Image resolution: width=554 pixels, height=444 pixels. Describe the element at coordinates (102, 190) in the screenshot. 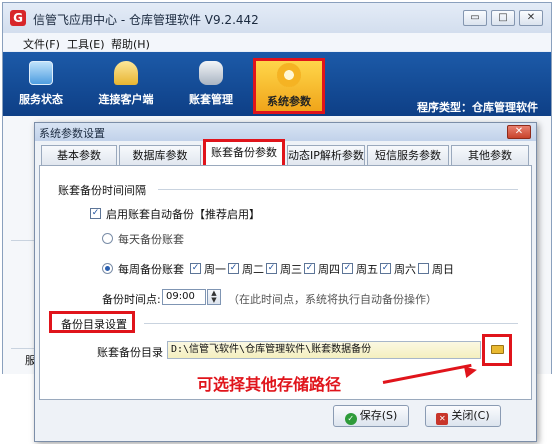

I see `backup-interval-group-title: 账套备份时间间隔` at that location.